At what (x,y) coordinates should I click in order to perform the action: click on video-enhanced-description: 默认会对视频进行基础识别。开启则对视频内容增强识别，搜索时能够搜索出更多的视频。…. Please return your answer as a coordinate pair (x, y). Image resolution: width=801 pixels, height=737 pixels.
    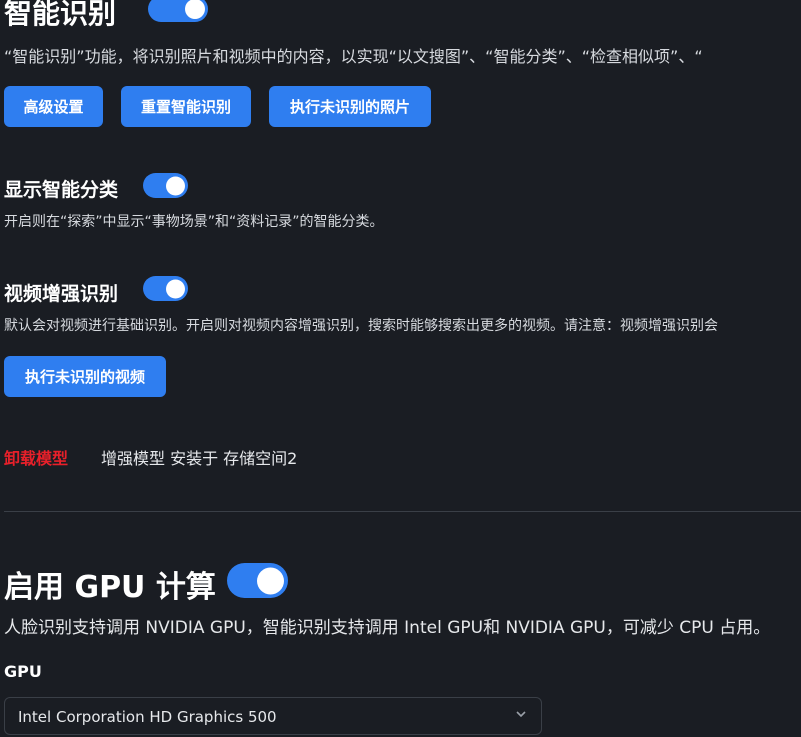
    Looking at the image, I should click on (361, 326).